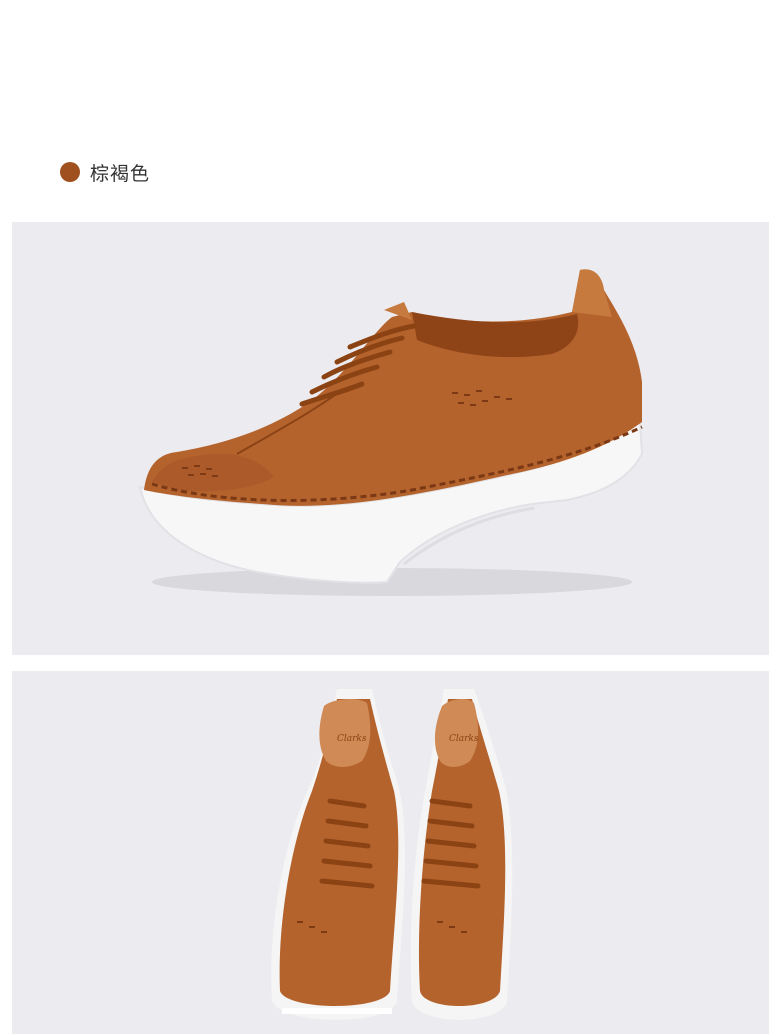  Describe the element at coordinates (70, 172) in the screenshot. I see `color-swatch` at that location.